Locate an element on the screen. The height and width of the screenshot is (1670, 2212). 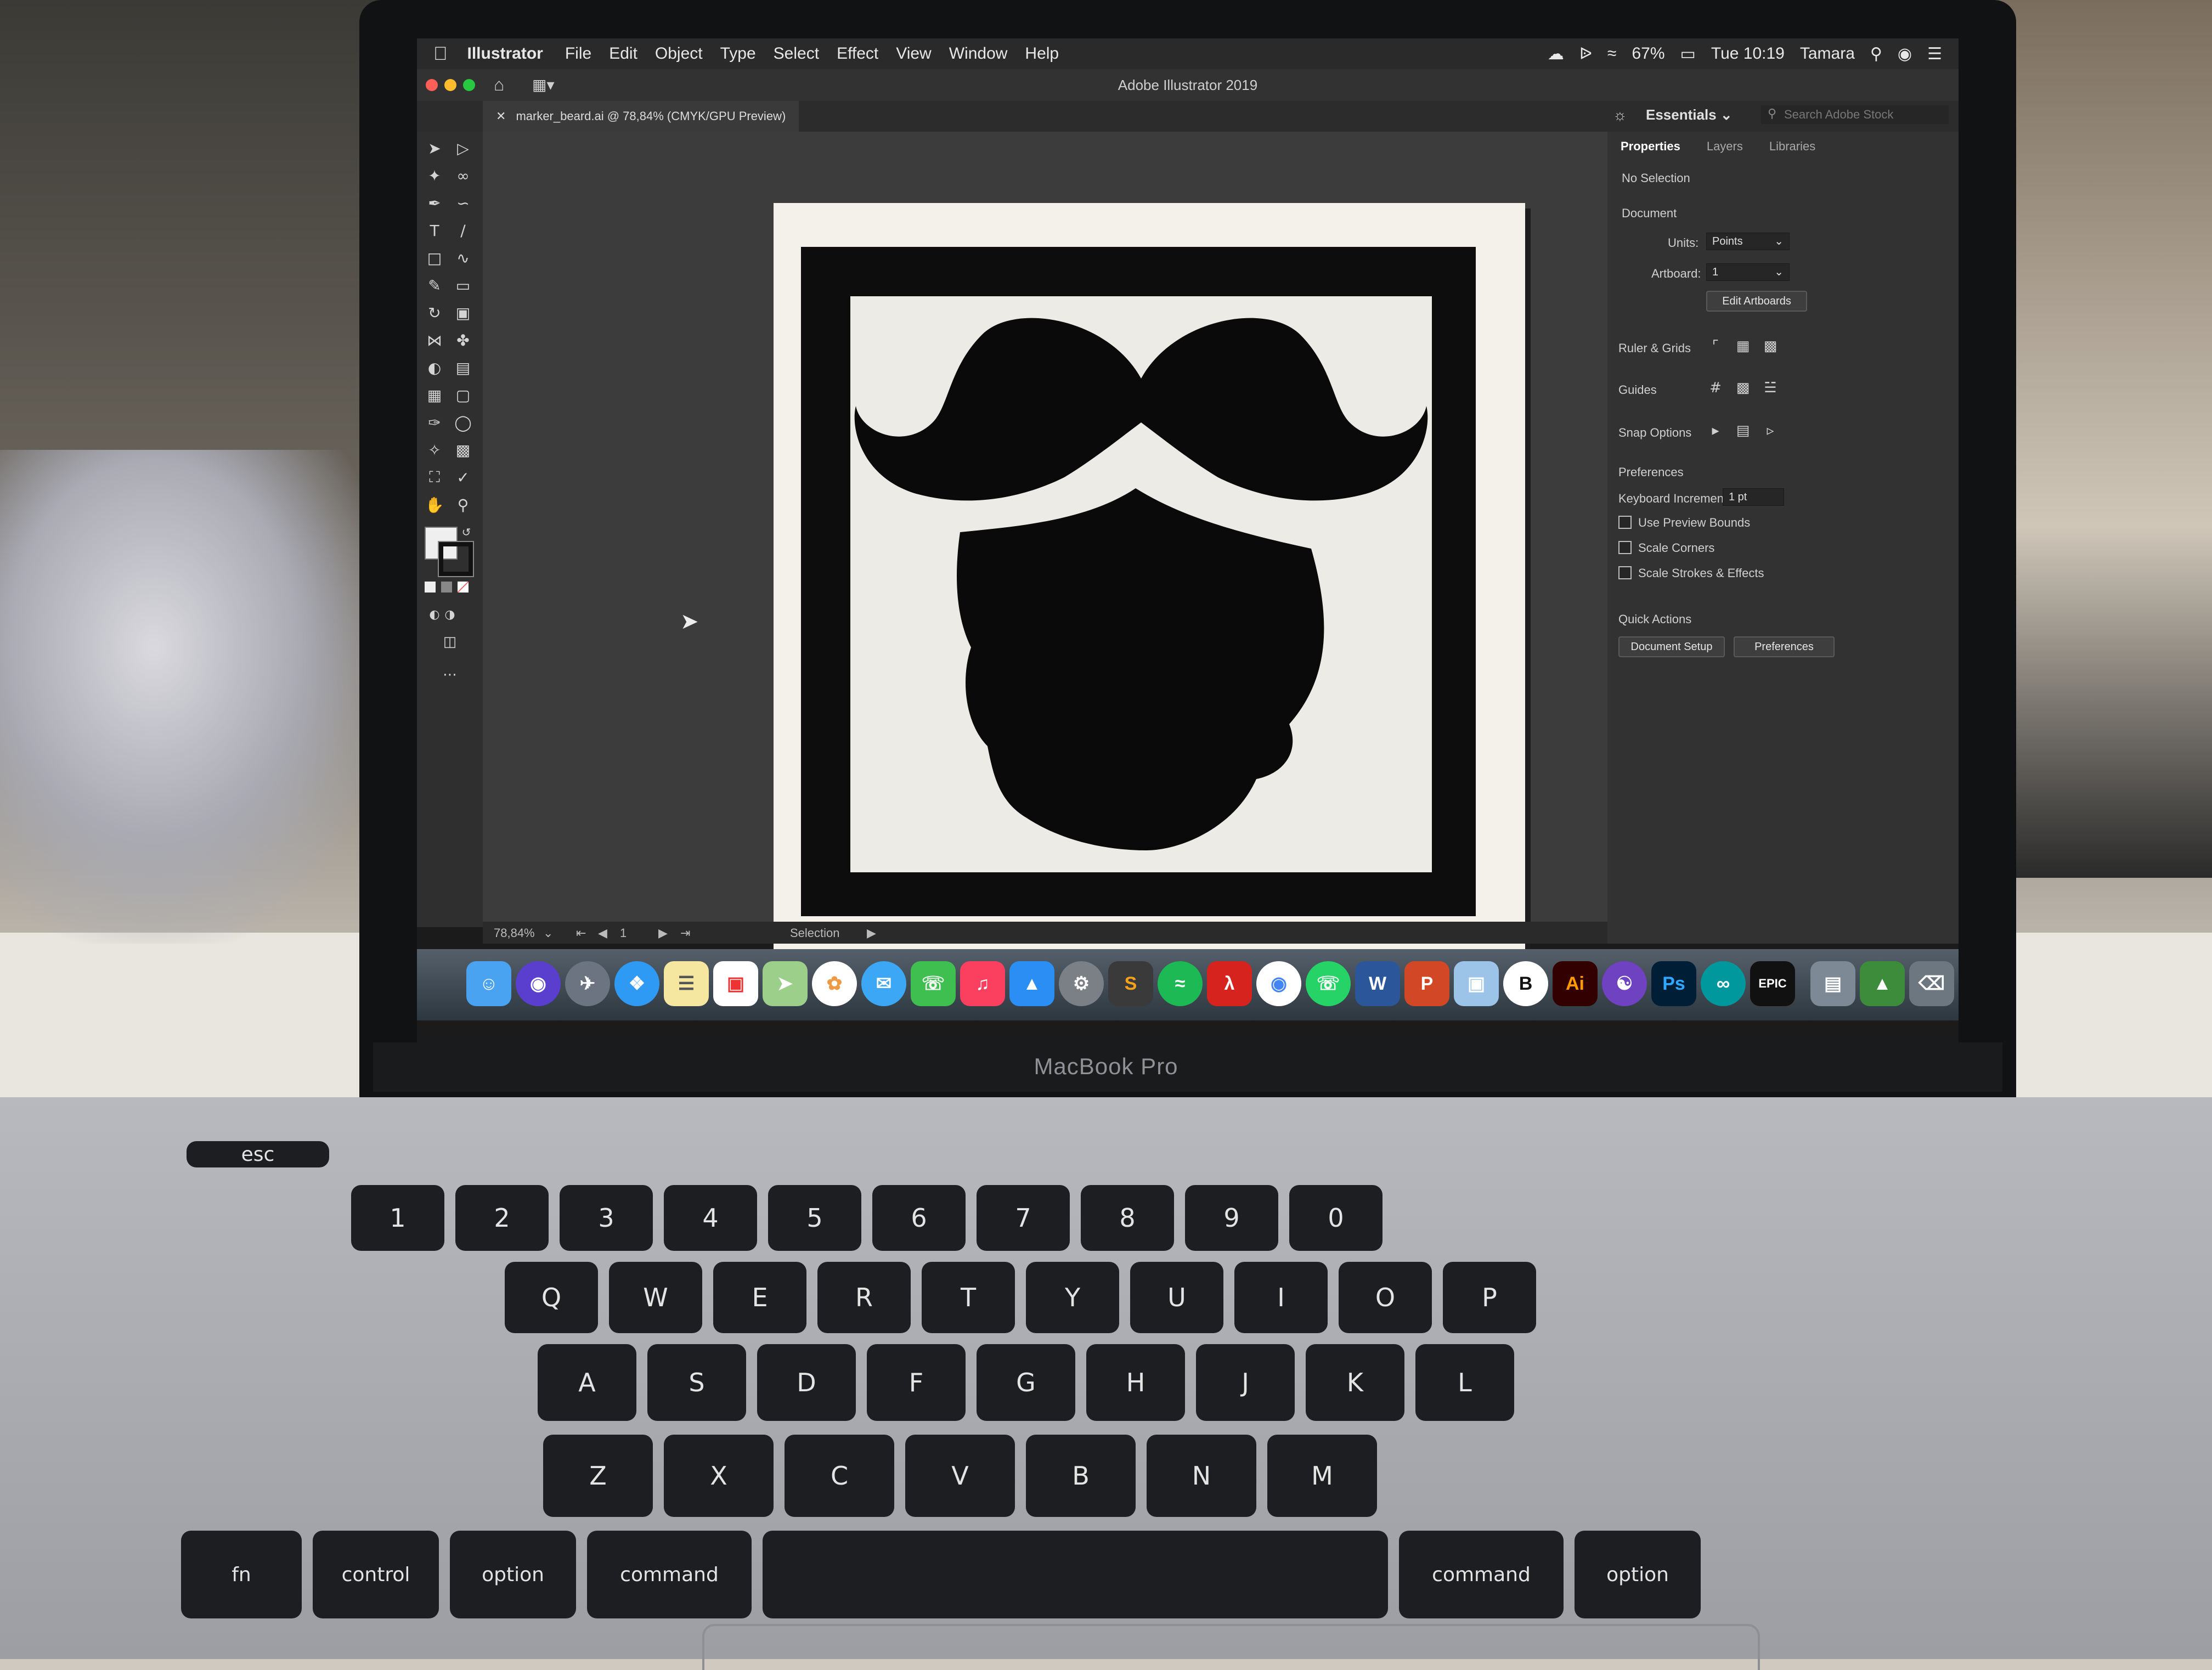
key-fn: fn is located at coordinates (241, 1574).